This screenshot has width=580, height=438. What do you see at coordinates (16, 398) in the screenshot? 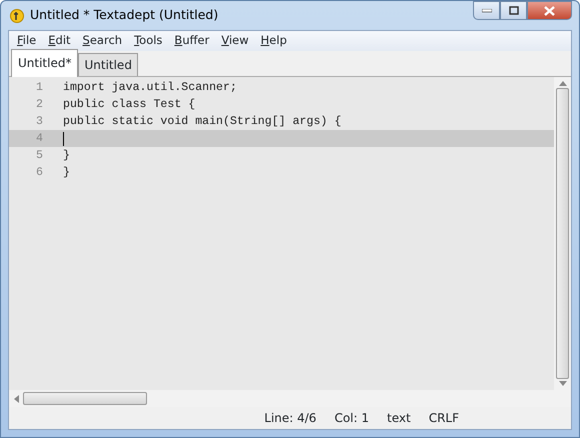
I see `scroll-left-icon` at bounding box center [16, 398].